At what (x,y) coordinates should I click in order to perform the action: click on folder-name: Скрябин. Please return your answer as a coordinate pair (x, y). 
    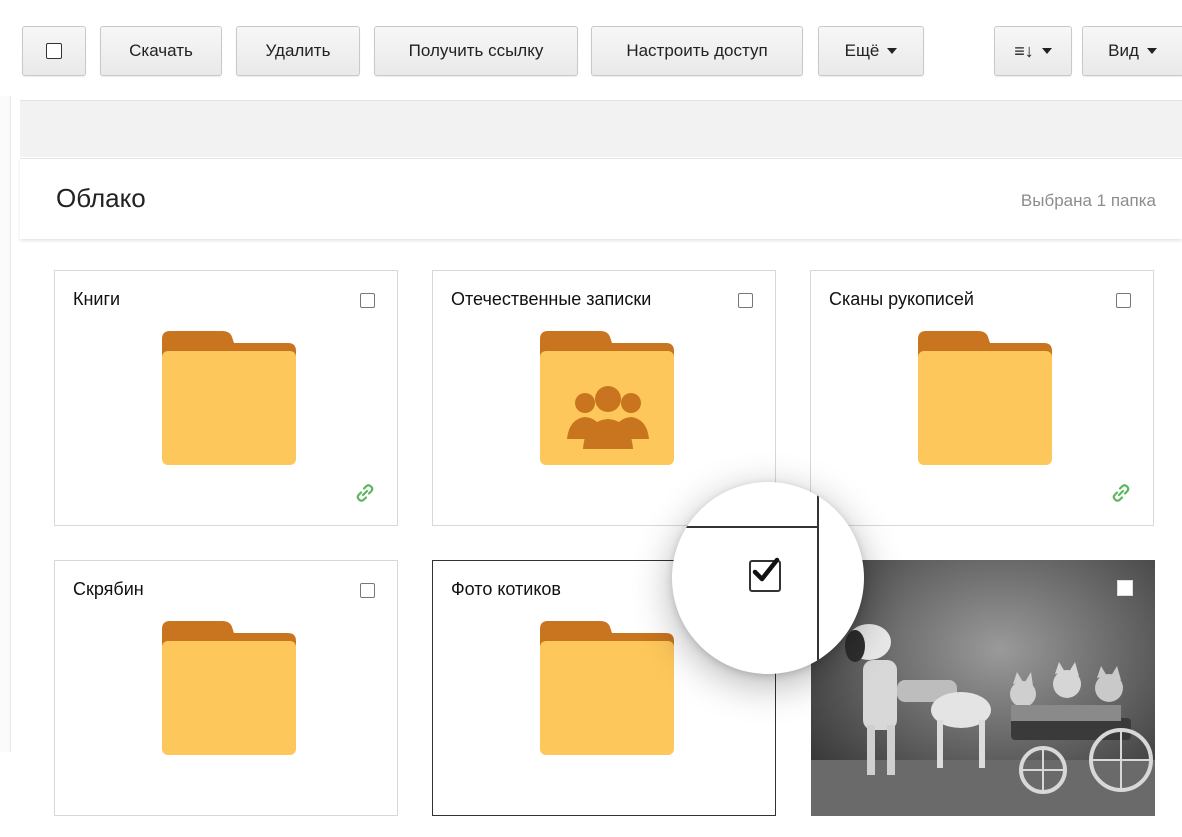
    Looking at the image, I should click on (108, 589).